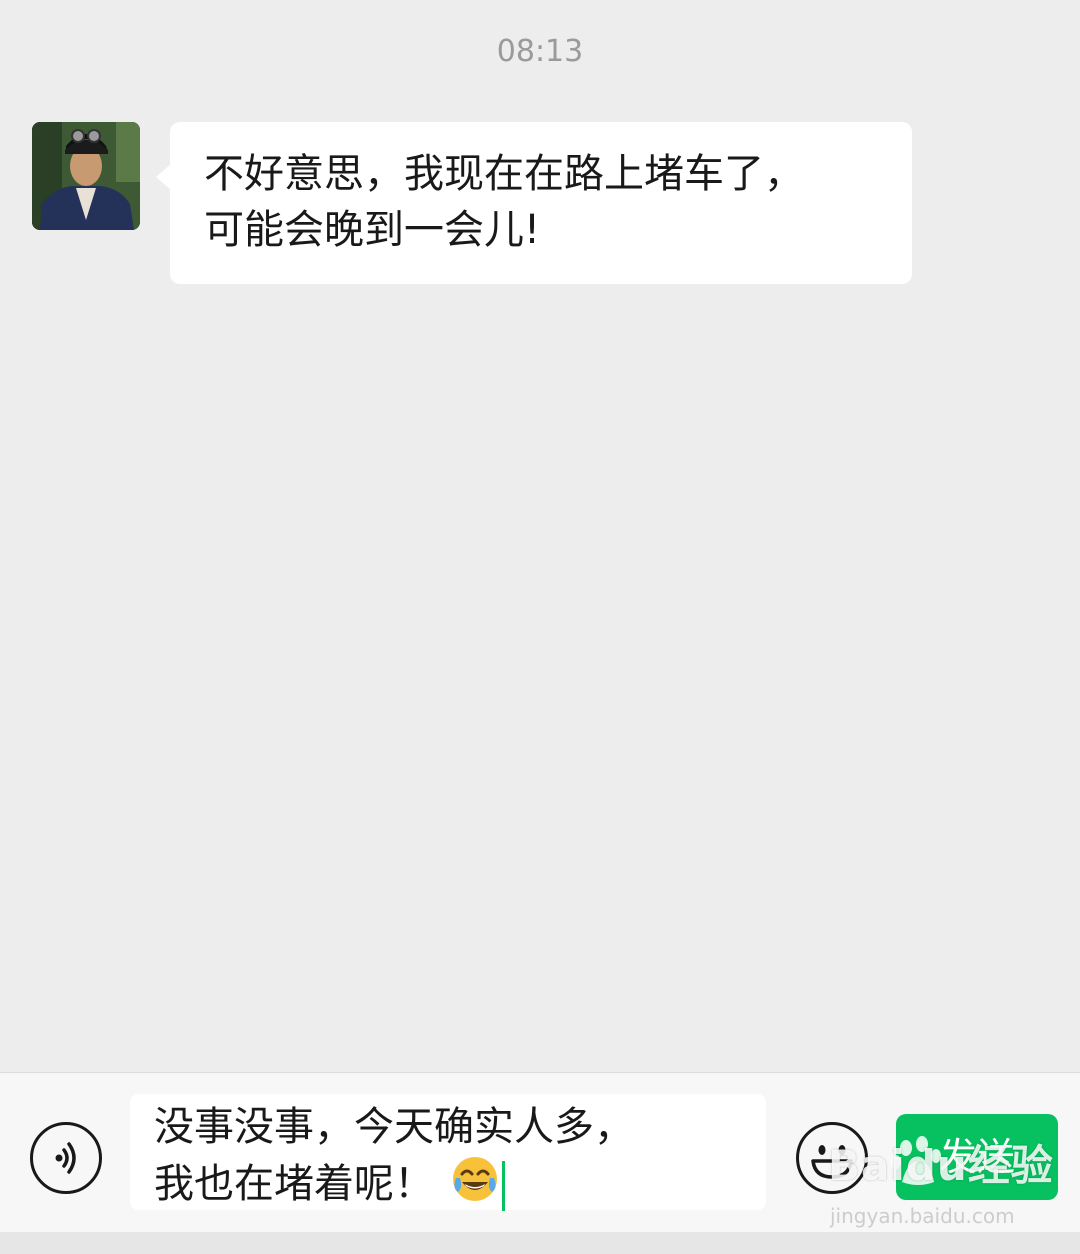 The height and width of the screenshot is (1254, 1080). What do you see at coordinates (294, 1184) in the screenshot?
I see `input-text-span: 我也在堵着呢！` at bounding box center [294, 1184].